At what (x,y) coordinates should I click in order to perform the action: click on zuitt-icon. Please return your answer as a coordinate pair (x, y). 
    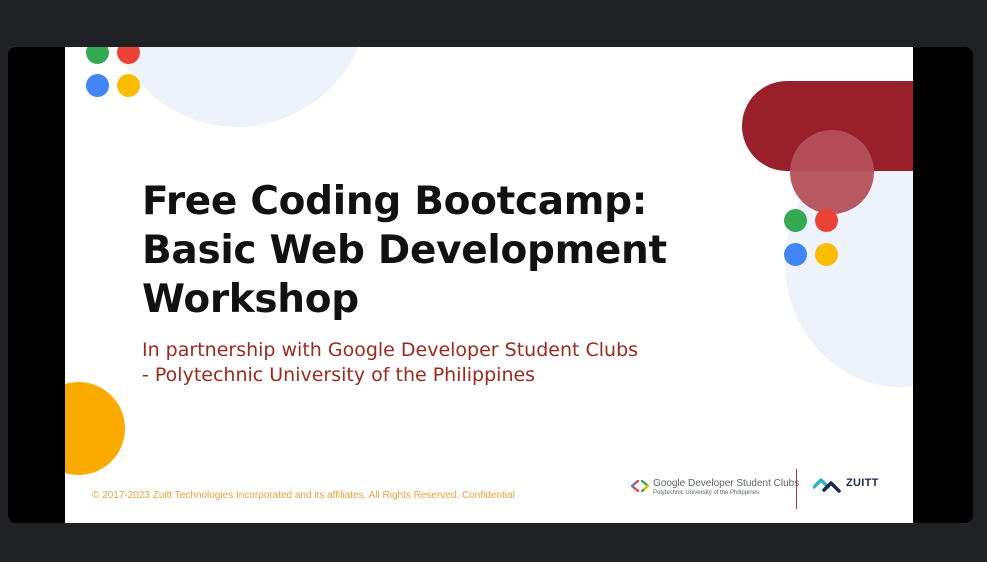
    Looking at the image, I should click on (827, 485).